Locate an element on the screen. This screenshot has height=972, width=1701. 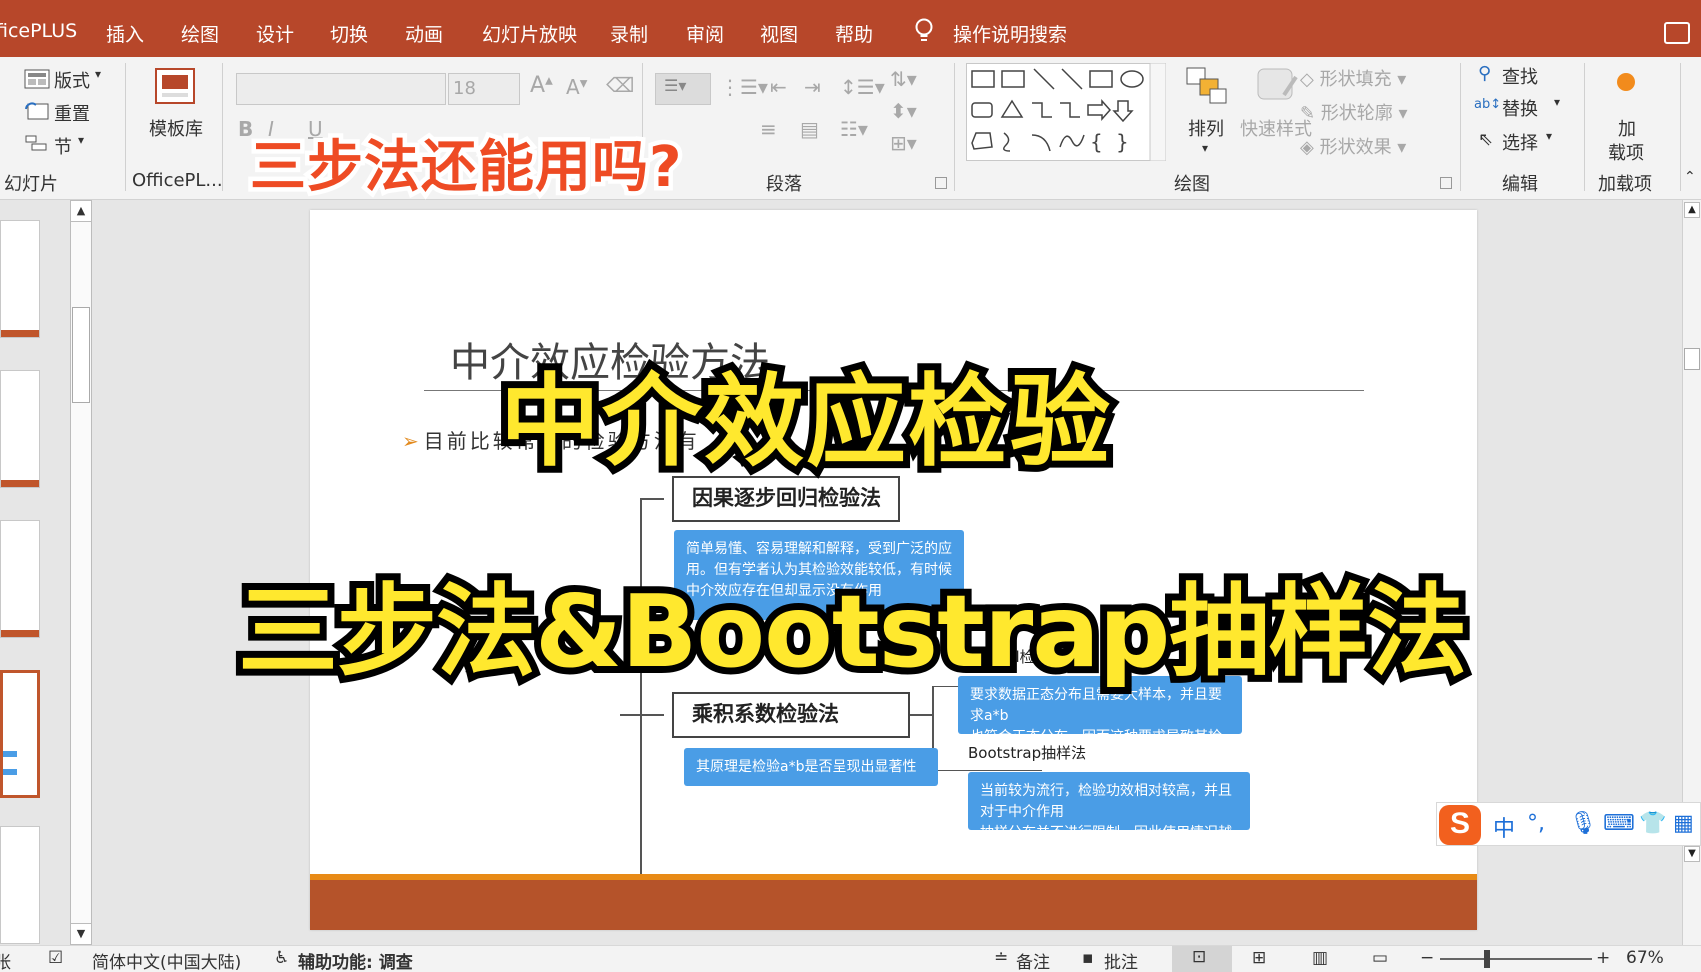
zoom-slider-handle is located at coordinates (1487, 959).